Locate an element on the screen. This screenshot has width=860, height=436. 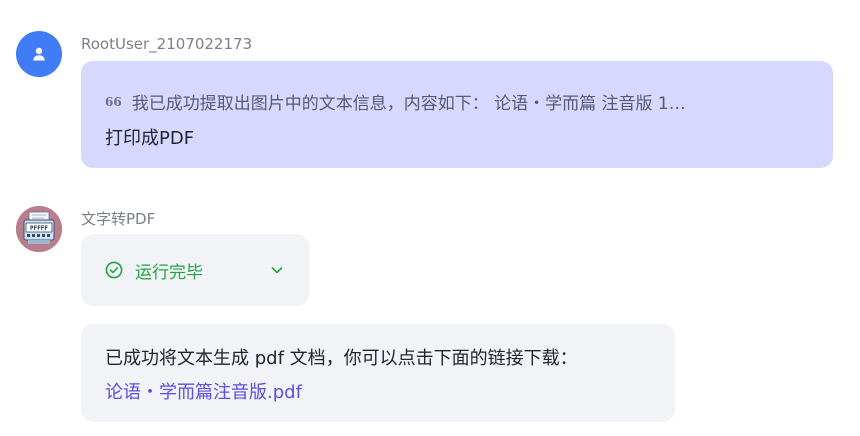
chevron-down-icon is located at coordinates (277, 270).